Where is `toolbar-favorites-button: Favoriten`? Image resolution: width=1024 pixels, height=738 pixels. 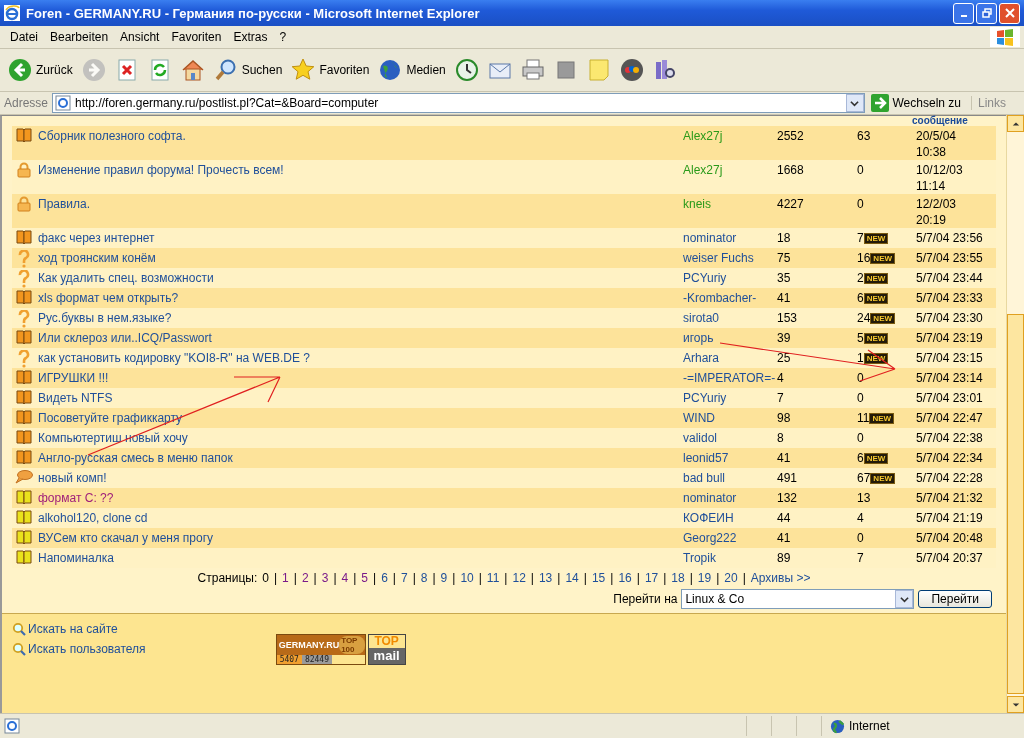 toolbar-favorites-button: Favoriten is located at coordinates (330, 70).